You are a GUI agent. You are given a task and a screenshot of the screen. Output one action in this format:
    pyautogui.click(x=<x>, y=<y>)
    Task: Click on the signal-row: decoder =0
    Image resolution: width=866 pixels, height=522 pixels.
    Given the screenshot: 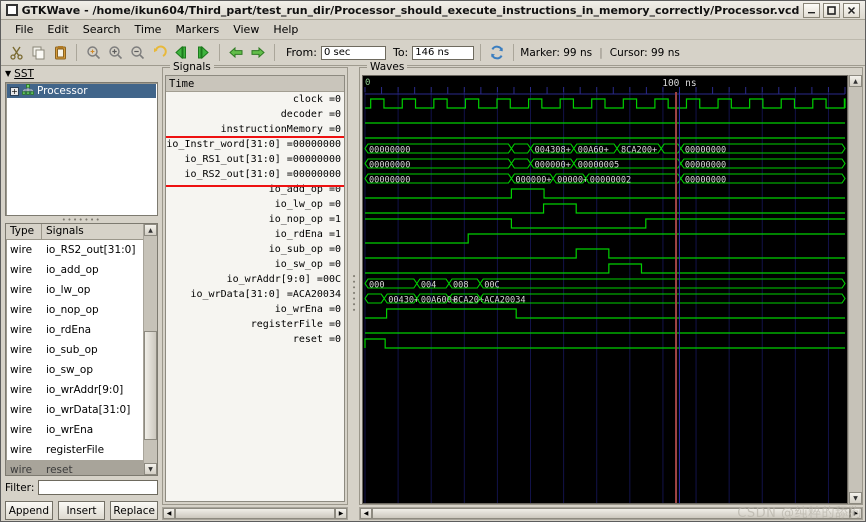 What is the action you would take?
    pyautogui.click(x=255, y=114)
    